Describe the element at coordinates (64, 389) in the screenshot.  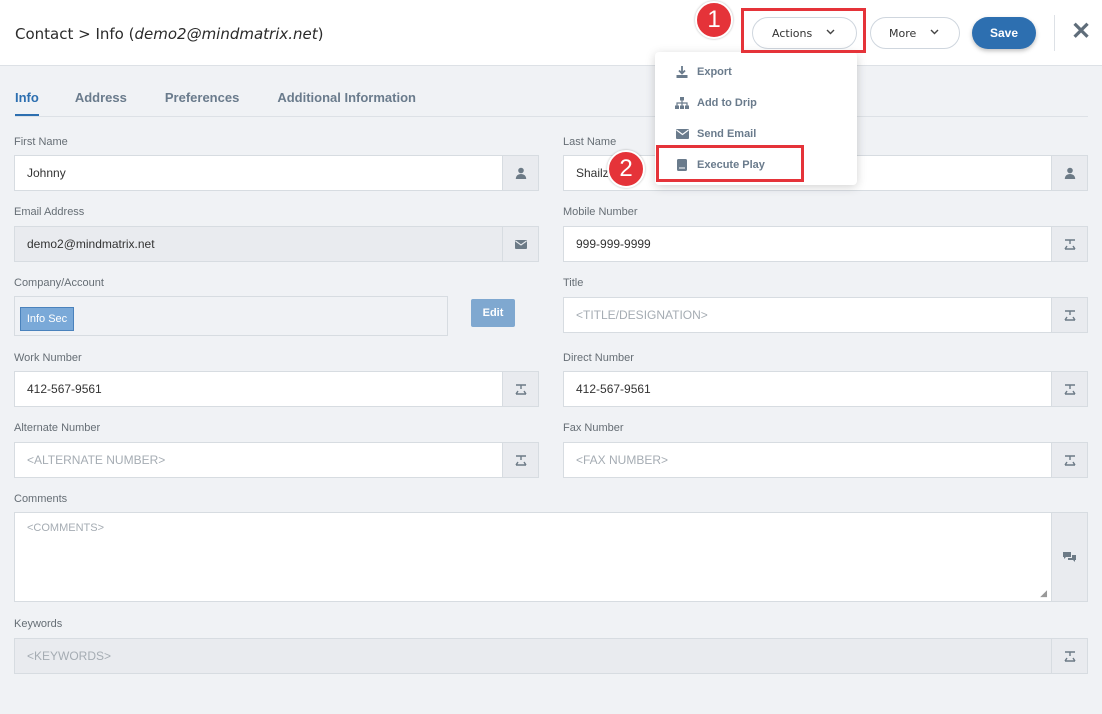
I see `work-number-value: 412-567-9561` at that location.